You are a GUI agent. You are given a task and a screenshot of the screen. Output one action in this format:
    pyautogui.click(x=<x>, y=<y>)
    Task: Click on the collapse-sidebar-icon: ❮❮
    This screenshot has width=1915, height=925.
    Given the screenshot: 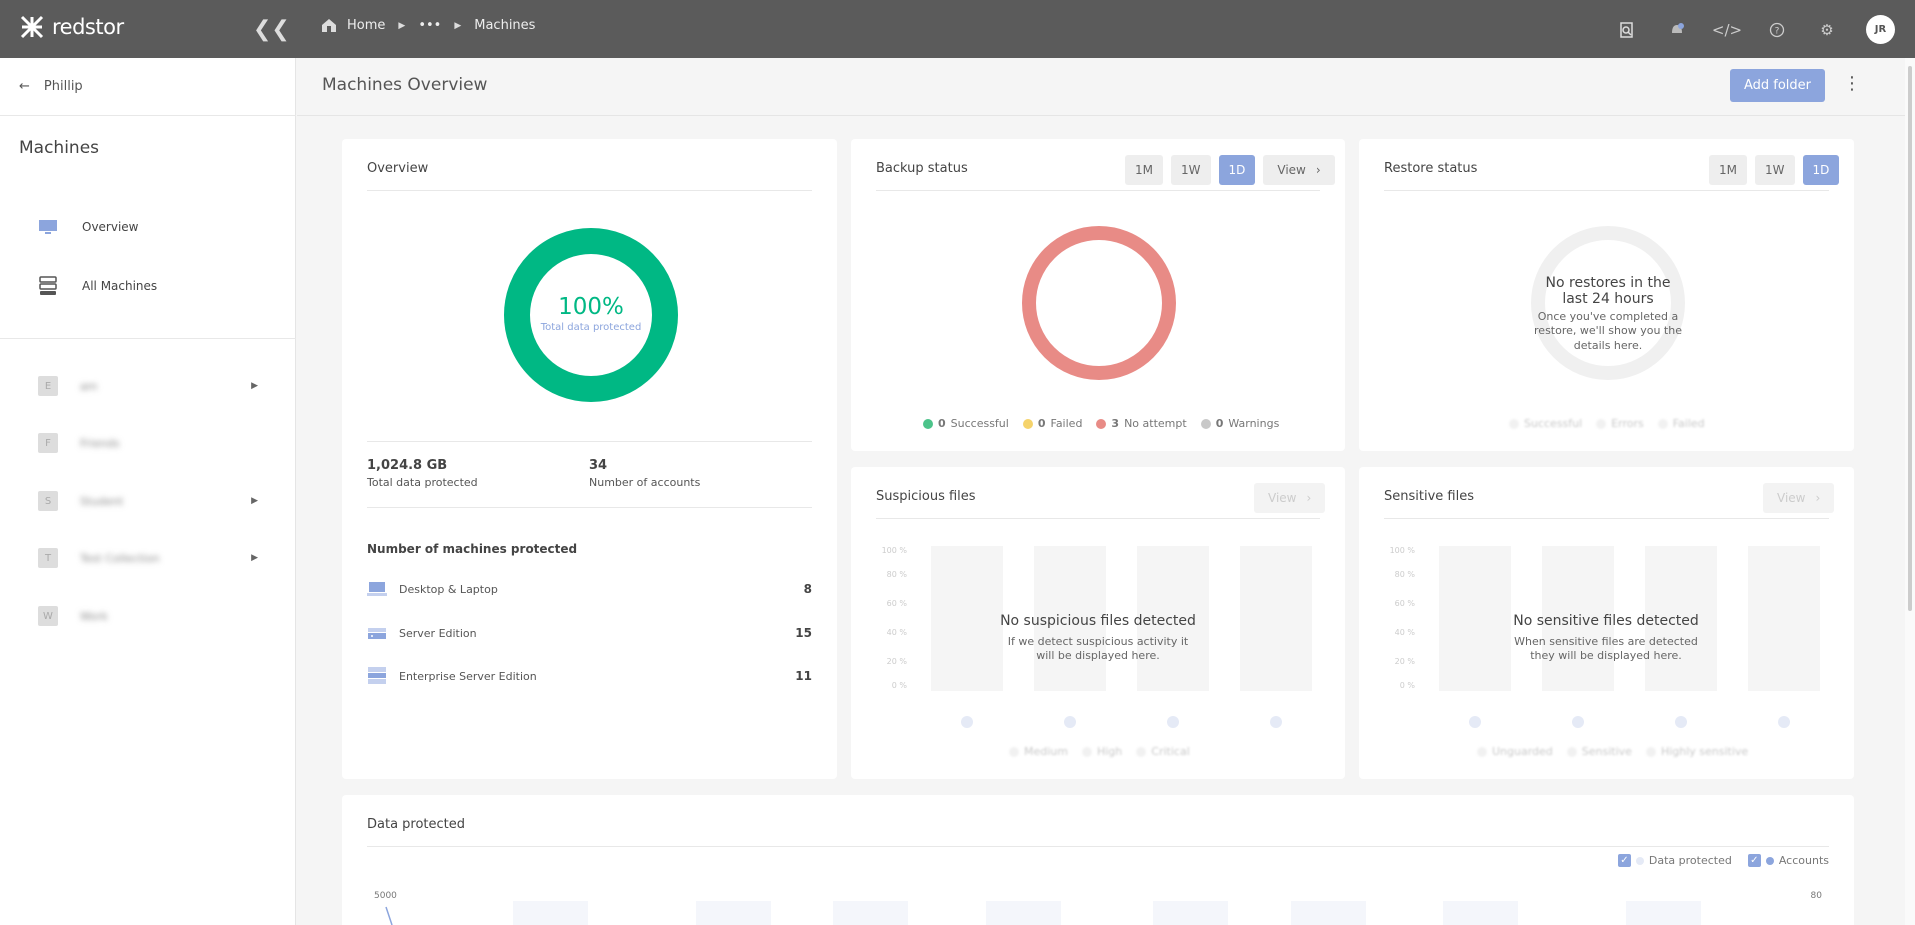 What is the action you would take?
    pyautogui.click(x=271, y=29)
    